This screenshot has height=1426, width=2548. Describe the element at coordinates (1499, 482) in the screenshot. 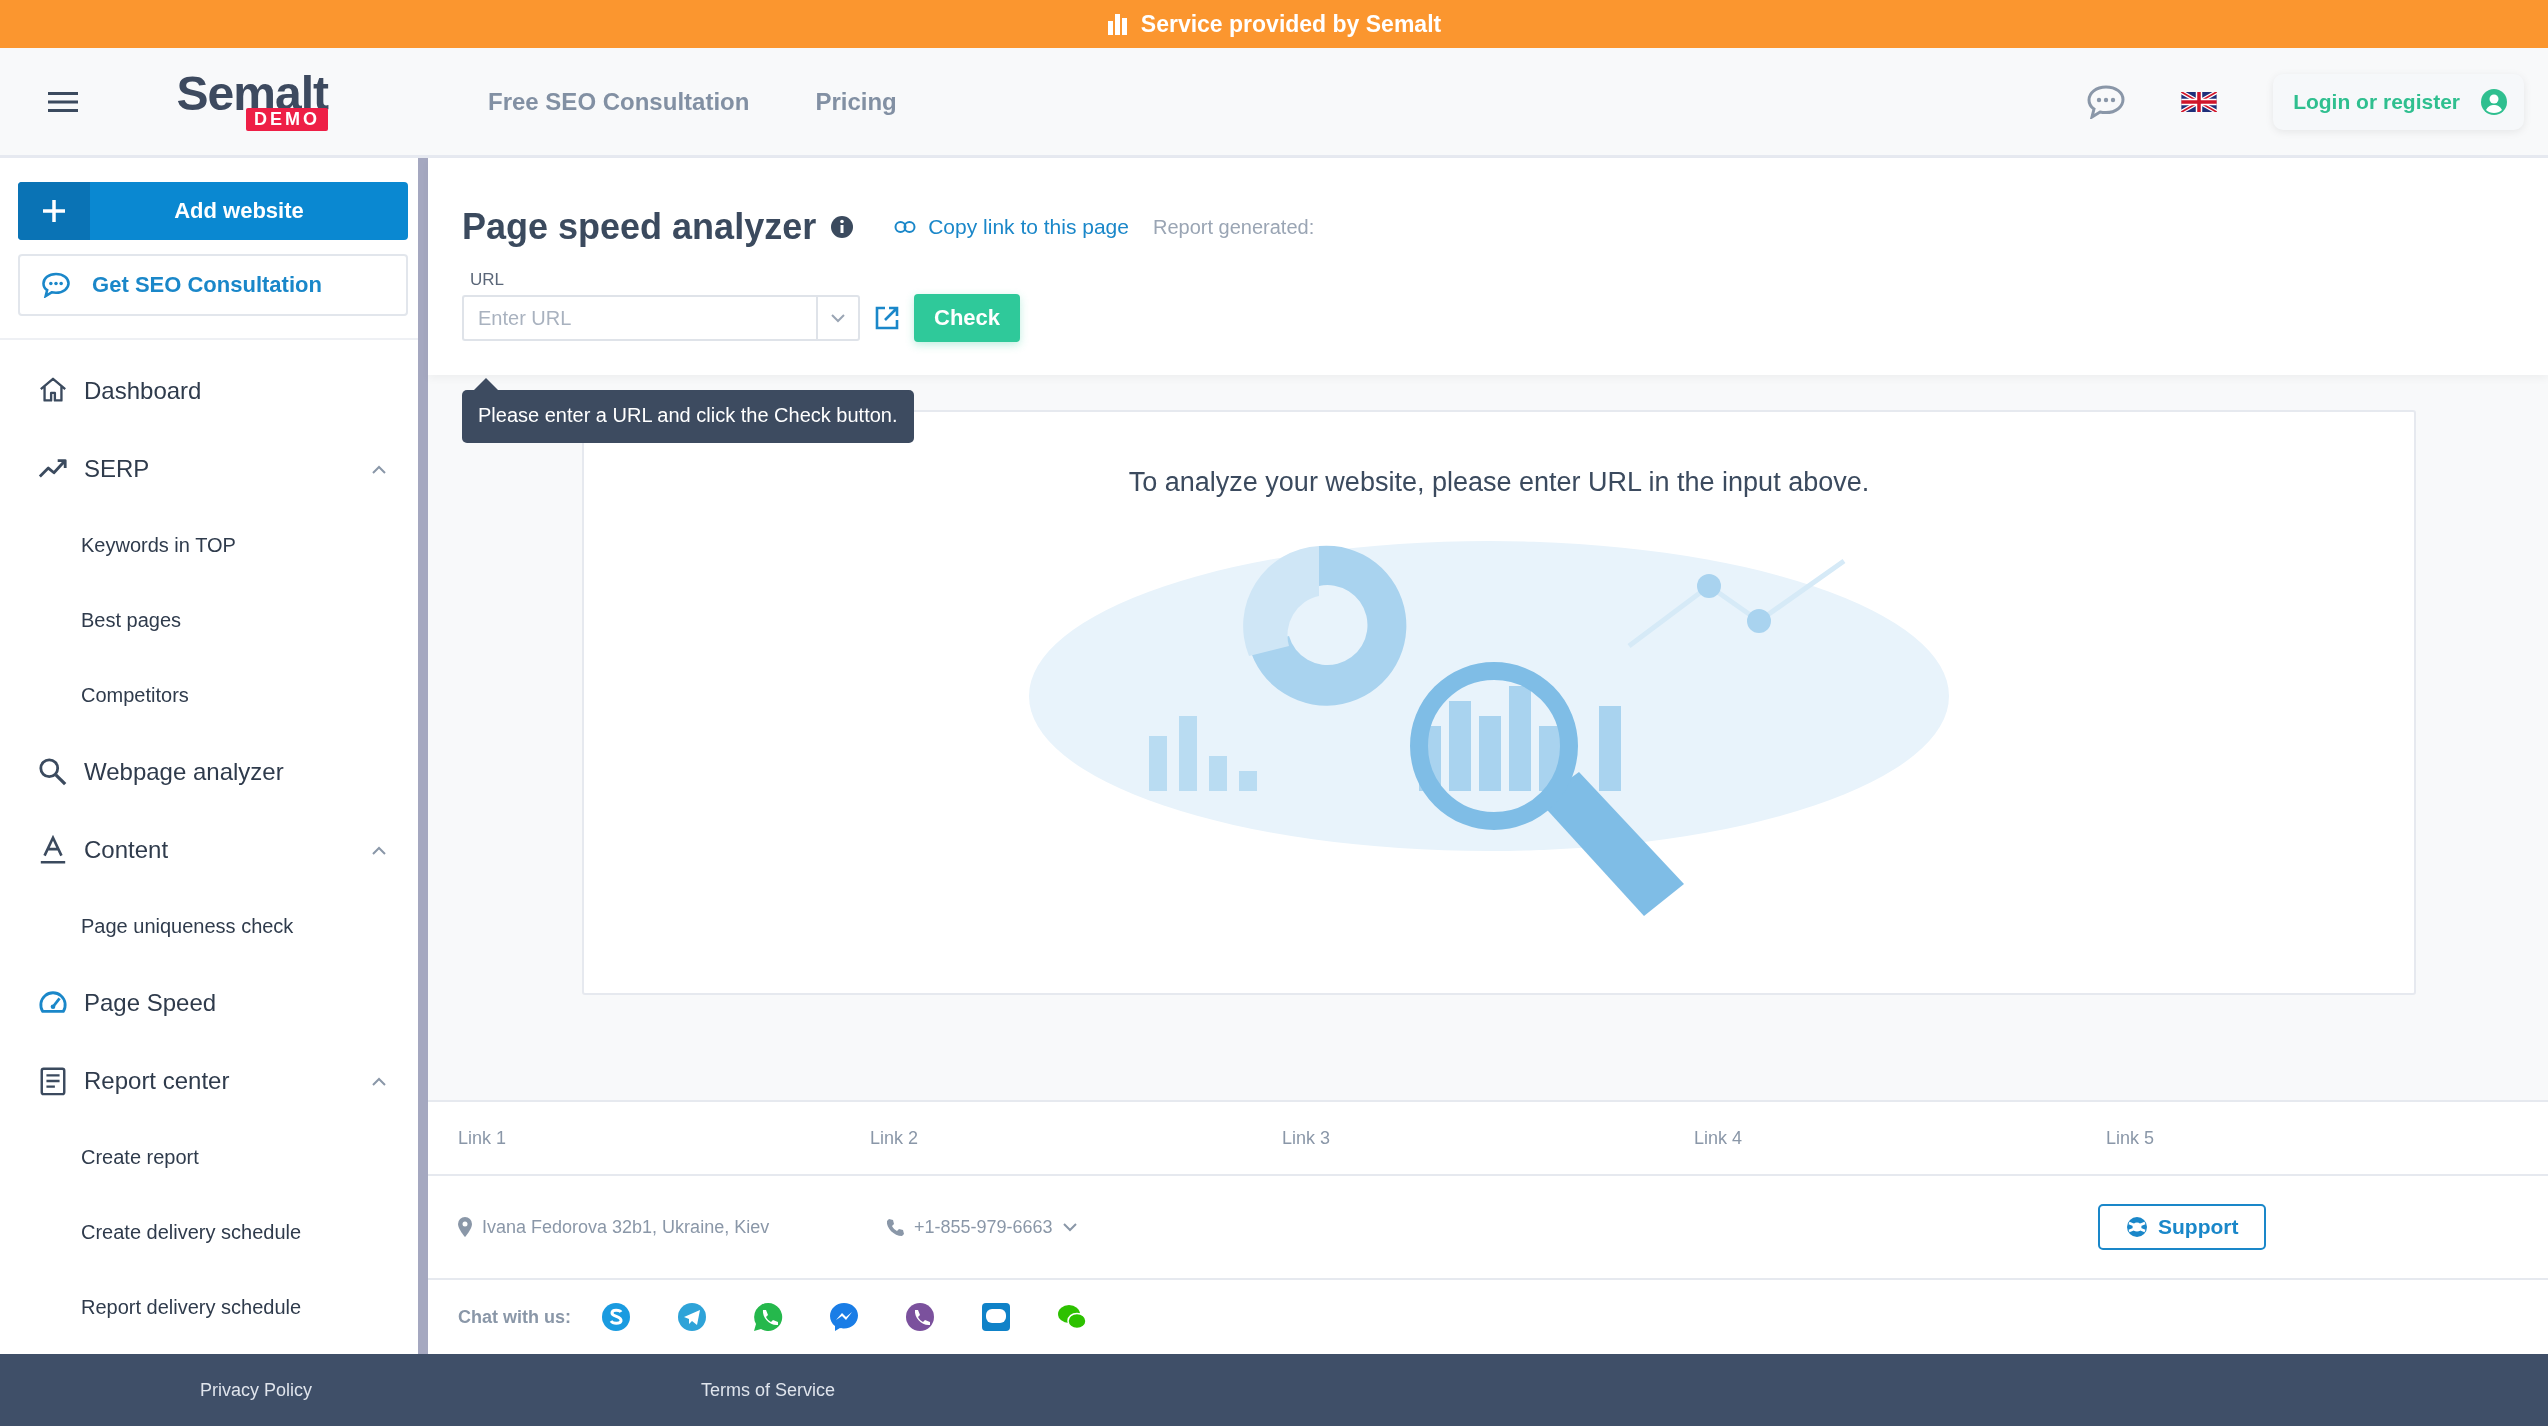

I see `empty-state-message: To analyze your website, please enter URL in the input above.` at that location.